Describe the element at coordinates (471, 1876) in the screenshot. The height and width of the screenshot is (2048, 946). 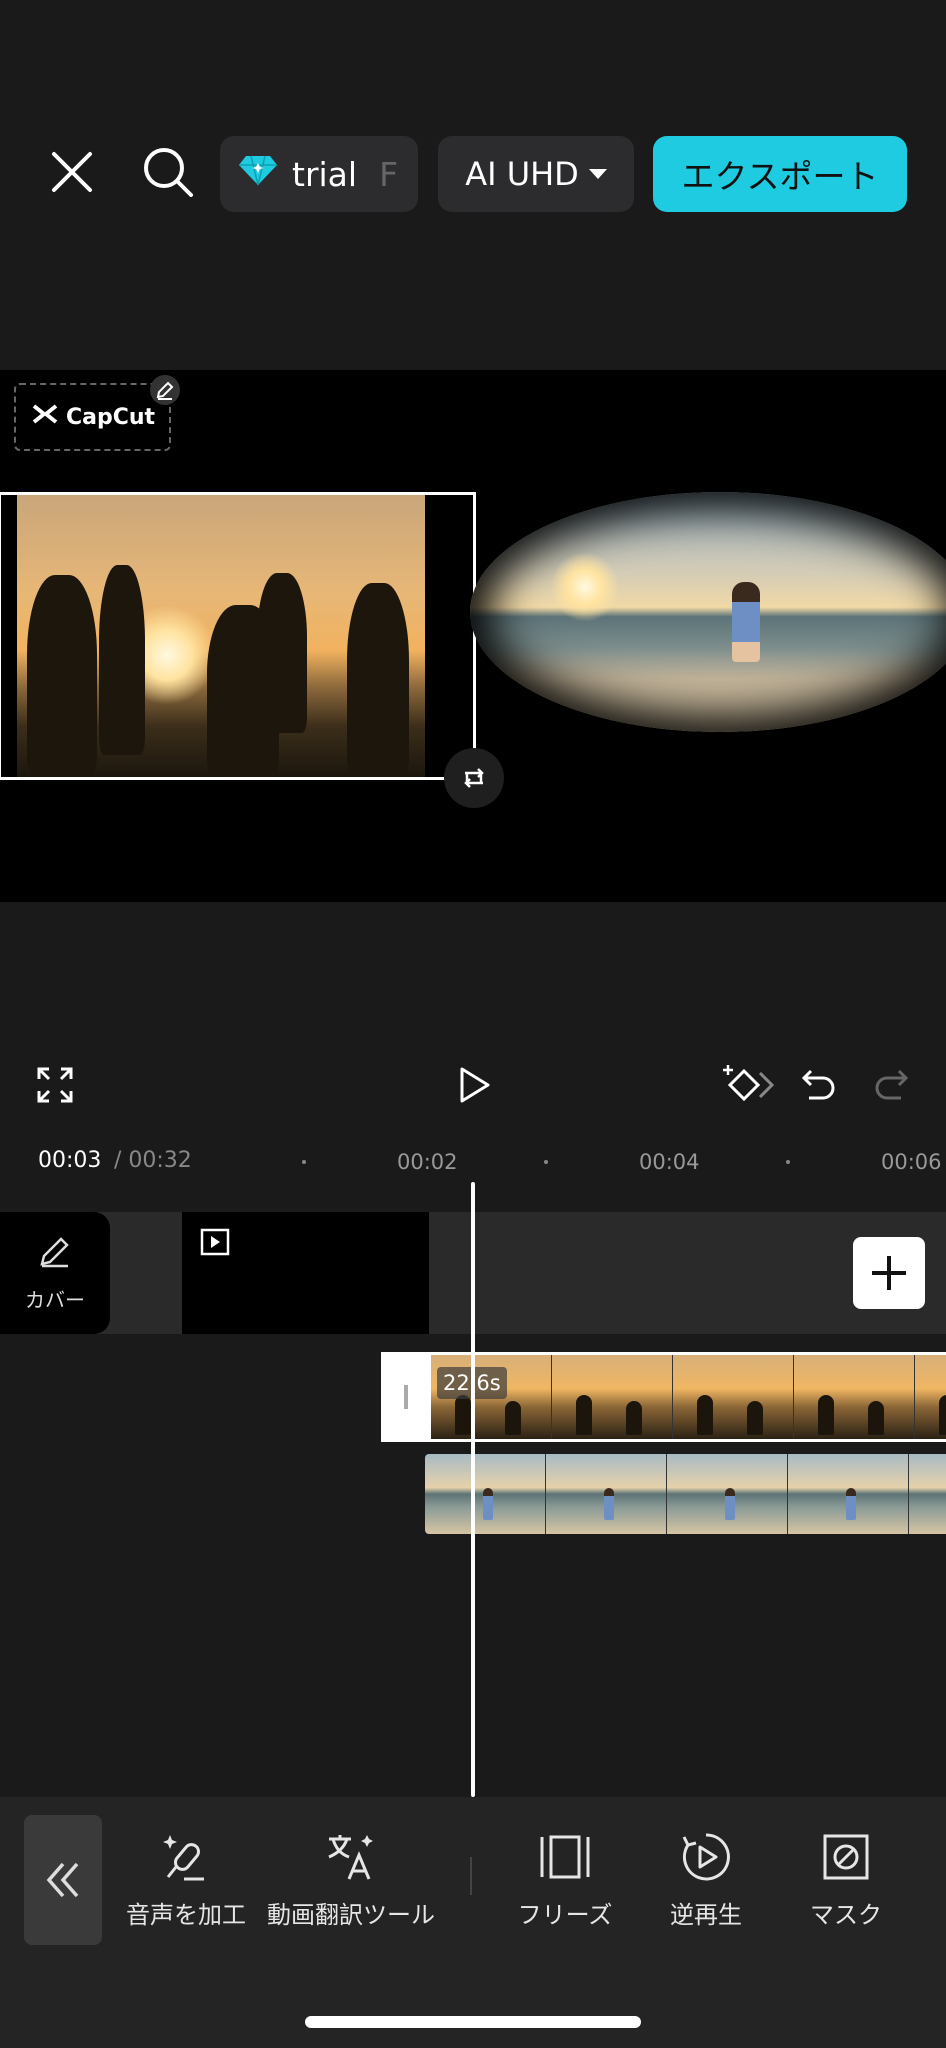
I see `toolbar-divider` at that location.